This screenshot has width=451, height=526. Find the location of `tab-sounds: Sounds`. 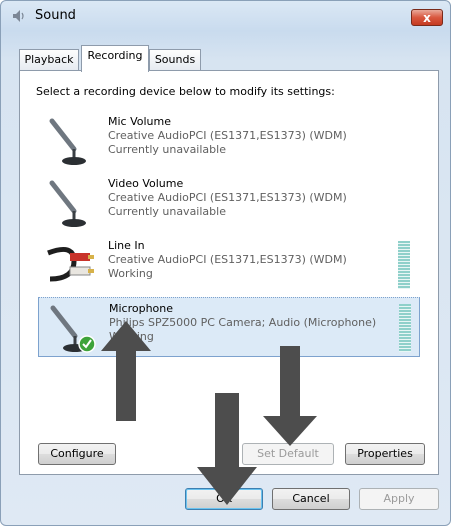

tab-sounds: Sounds is located at coordinates (175, 59).